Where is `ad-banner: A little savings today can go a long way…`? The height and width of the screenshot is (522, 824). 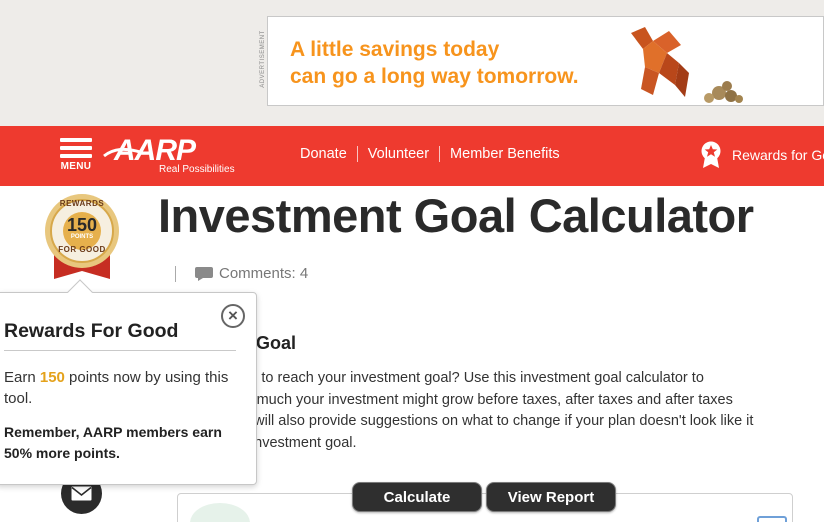 ad-banner: A little savings today can go a long way… is located at coordinates (545, 61).